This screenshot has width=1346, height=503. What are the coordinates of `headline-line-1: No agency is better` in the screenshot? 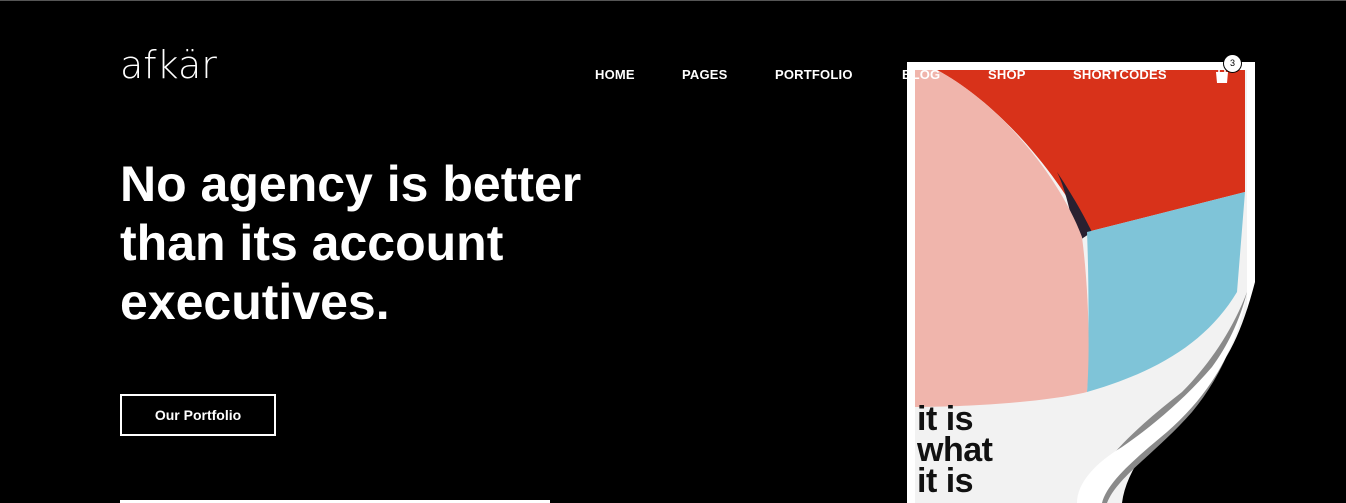 It's located at (351, 184).